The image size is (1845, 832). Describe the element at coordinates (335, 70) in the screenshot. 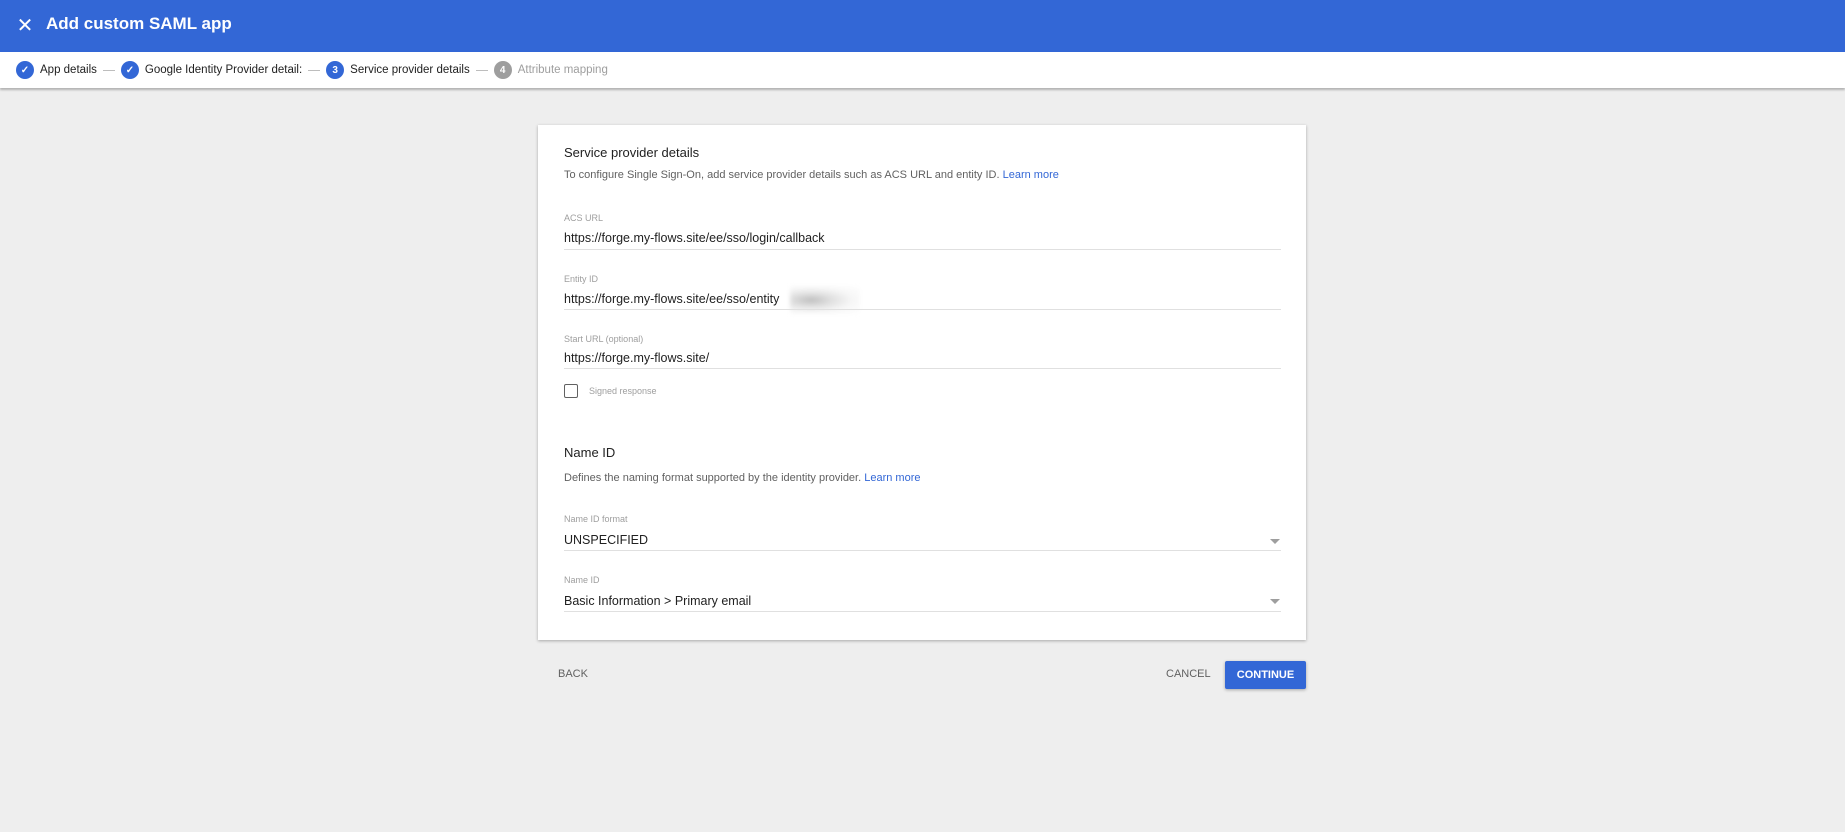

I see `step-number: 3` at that location.